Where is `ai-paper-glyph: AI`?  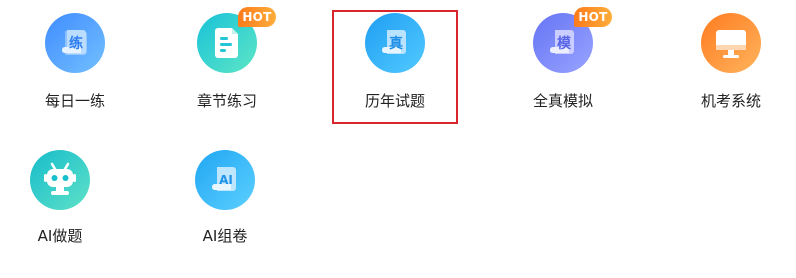 ai-paper-glyph: AI is located at coordinates (226, 180).